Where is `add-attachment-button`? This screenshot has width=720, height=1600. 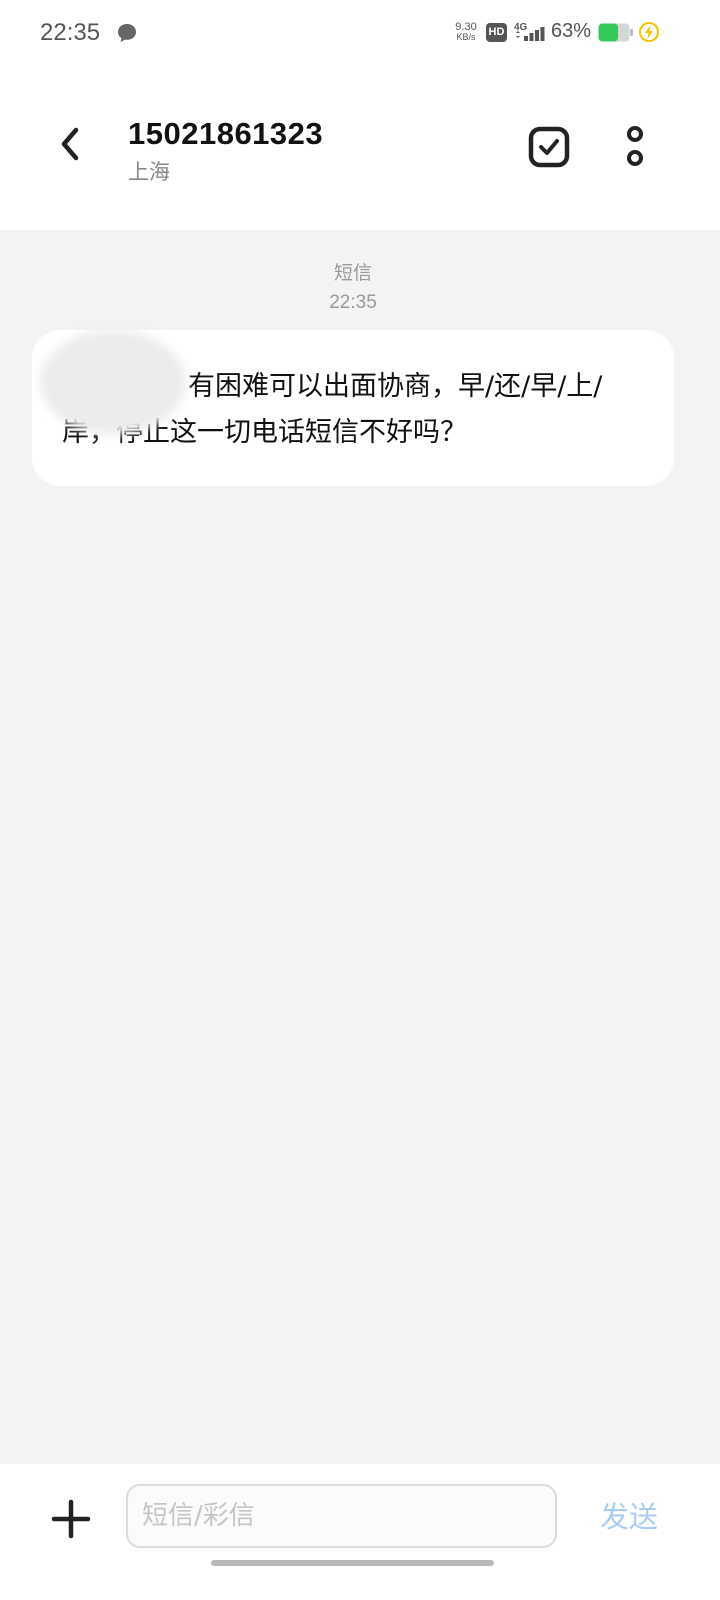 add-attachment-button is located at coordinates (71, 1519).